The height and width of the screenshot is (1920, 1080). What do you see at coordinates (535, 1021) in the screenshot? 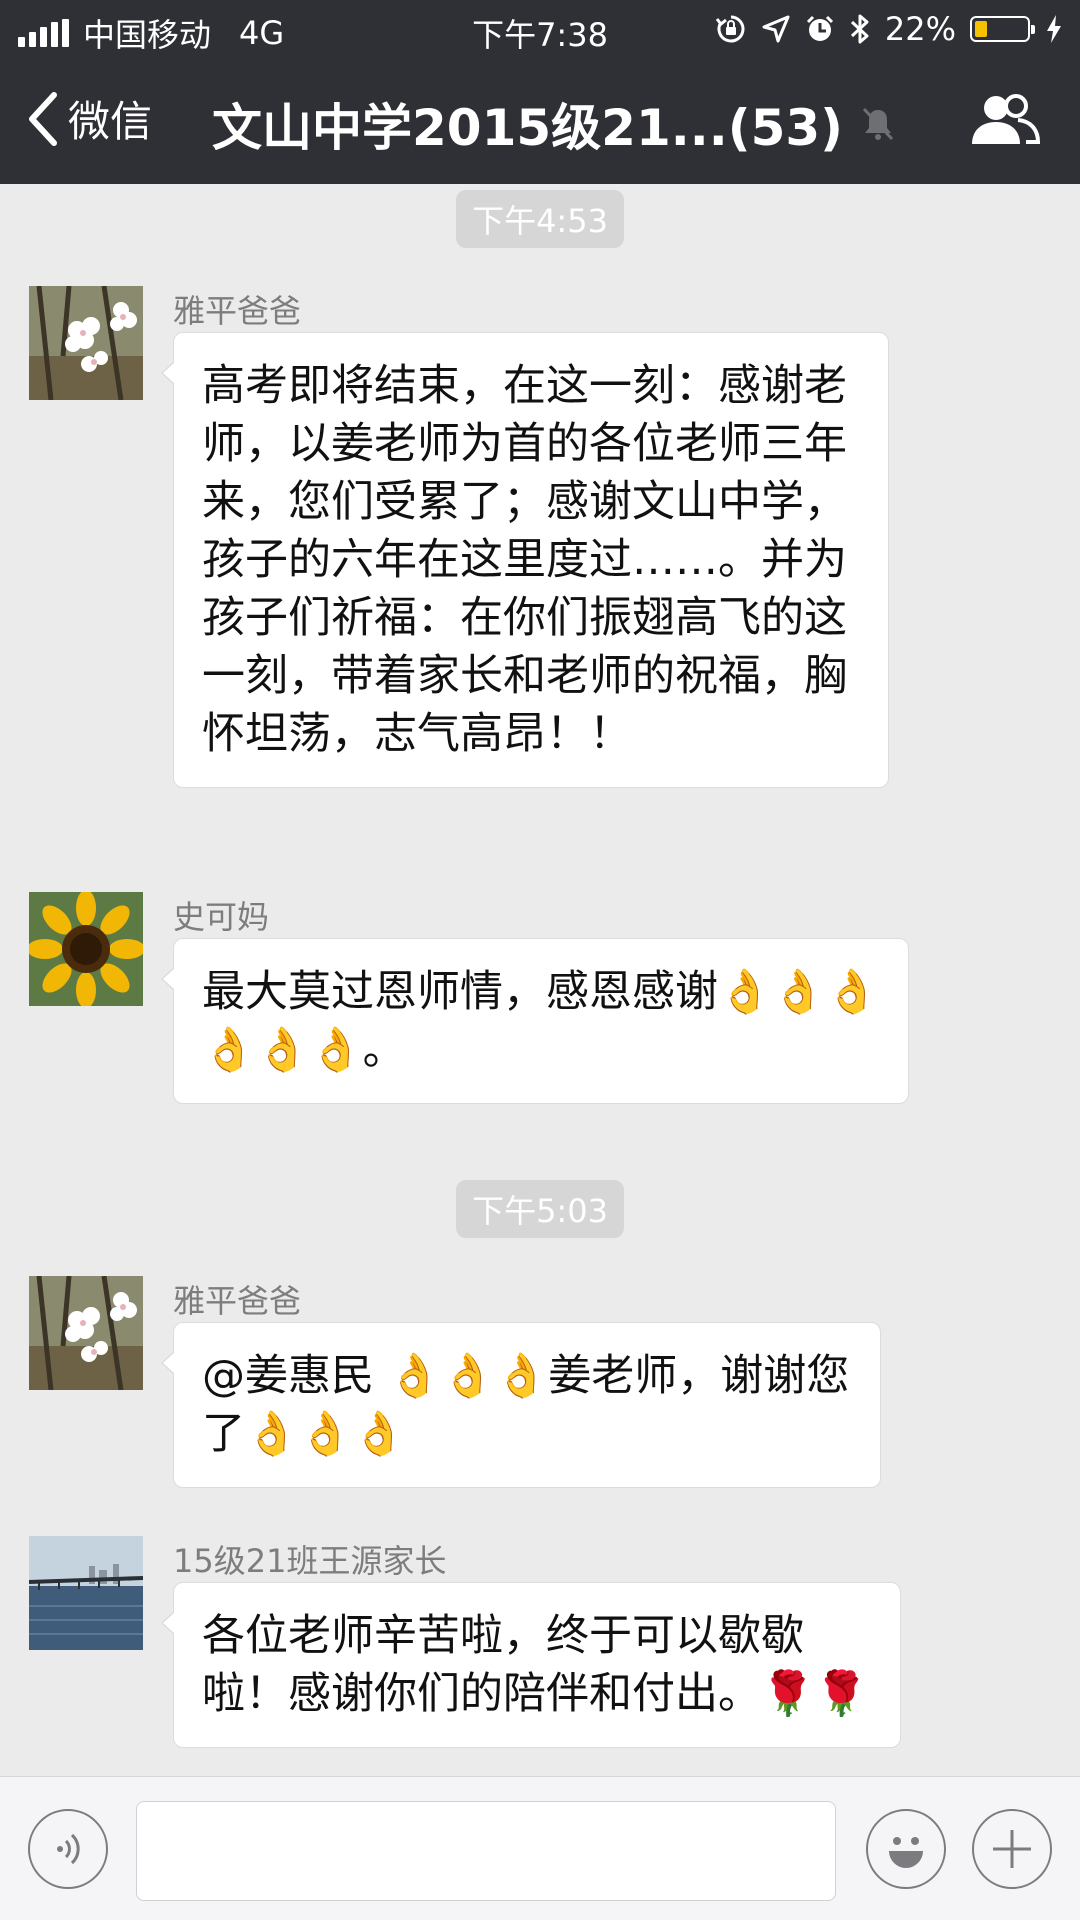
I see `message-bubble: 最大莫过恩师情，感恩感谢👌👌👌👌👌👌。` at bounding box center [535, 1021].